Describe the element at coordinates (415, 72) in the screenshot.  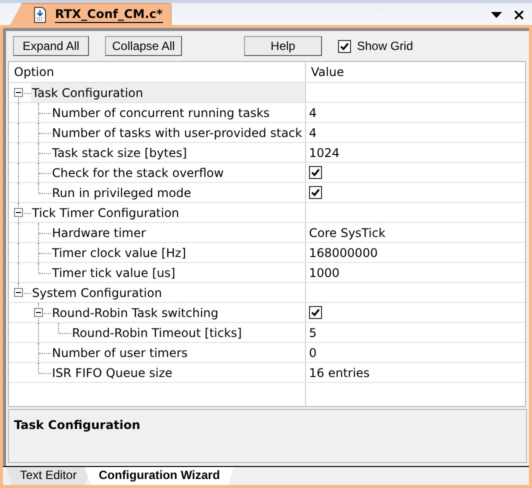
I see `column-header: Value` at that location.